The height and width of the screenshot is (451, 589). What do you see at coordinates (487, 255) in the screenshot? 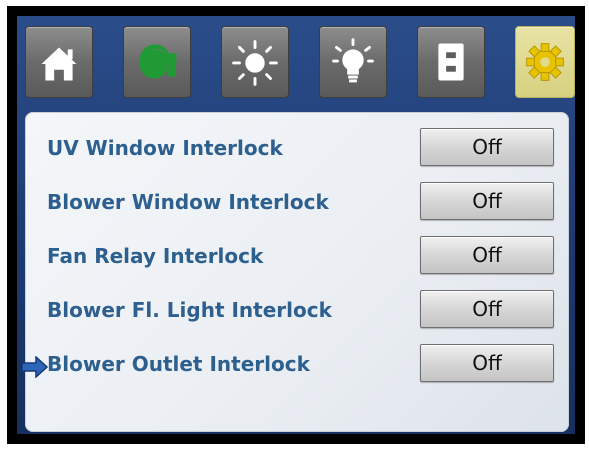
I see `fan-relay-interlock-toggle: Off` at bounding box center [487, 255].